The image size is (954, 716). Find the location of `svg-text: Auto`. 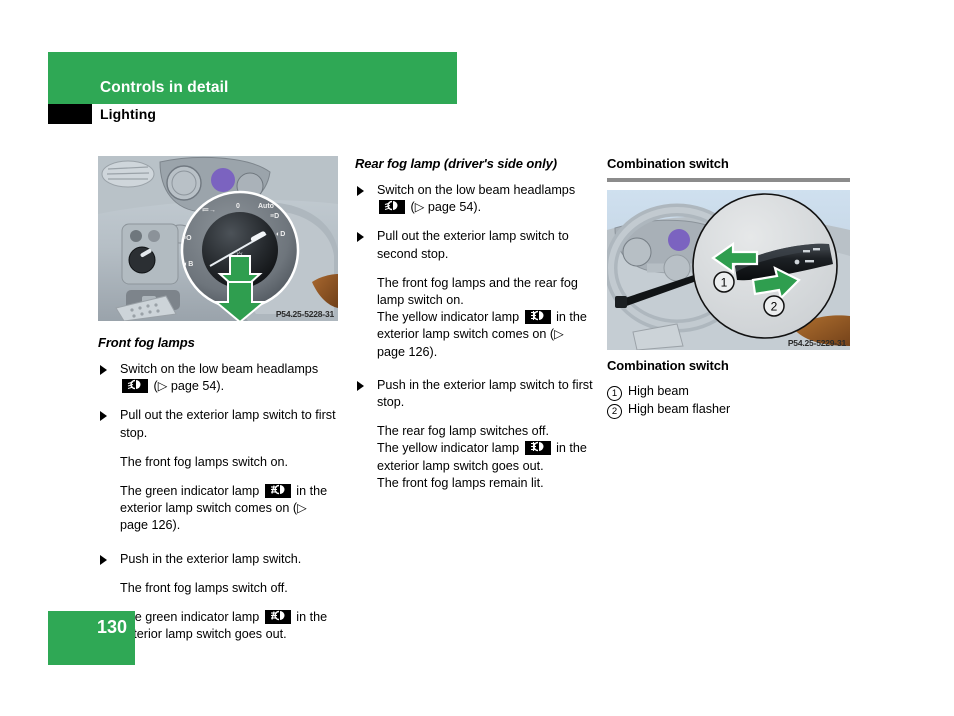

svg-text: Auto is located at coordinates (266, 206).